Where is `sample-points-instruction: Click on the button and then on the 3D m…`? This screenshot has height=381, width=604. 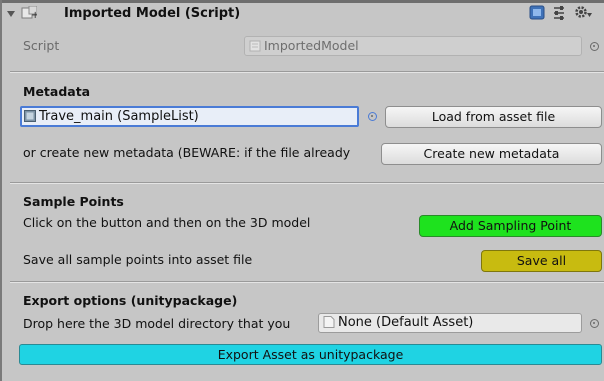
sample-points-instruction: Click on the button and then on the 3D m… is located at coordinates (167, 222).